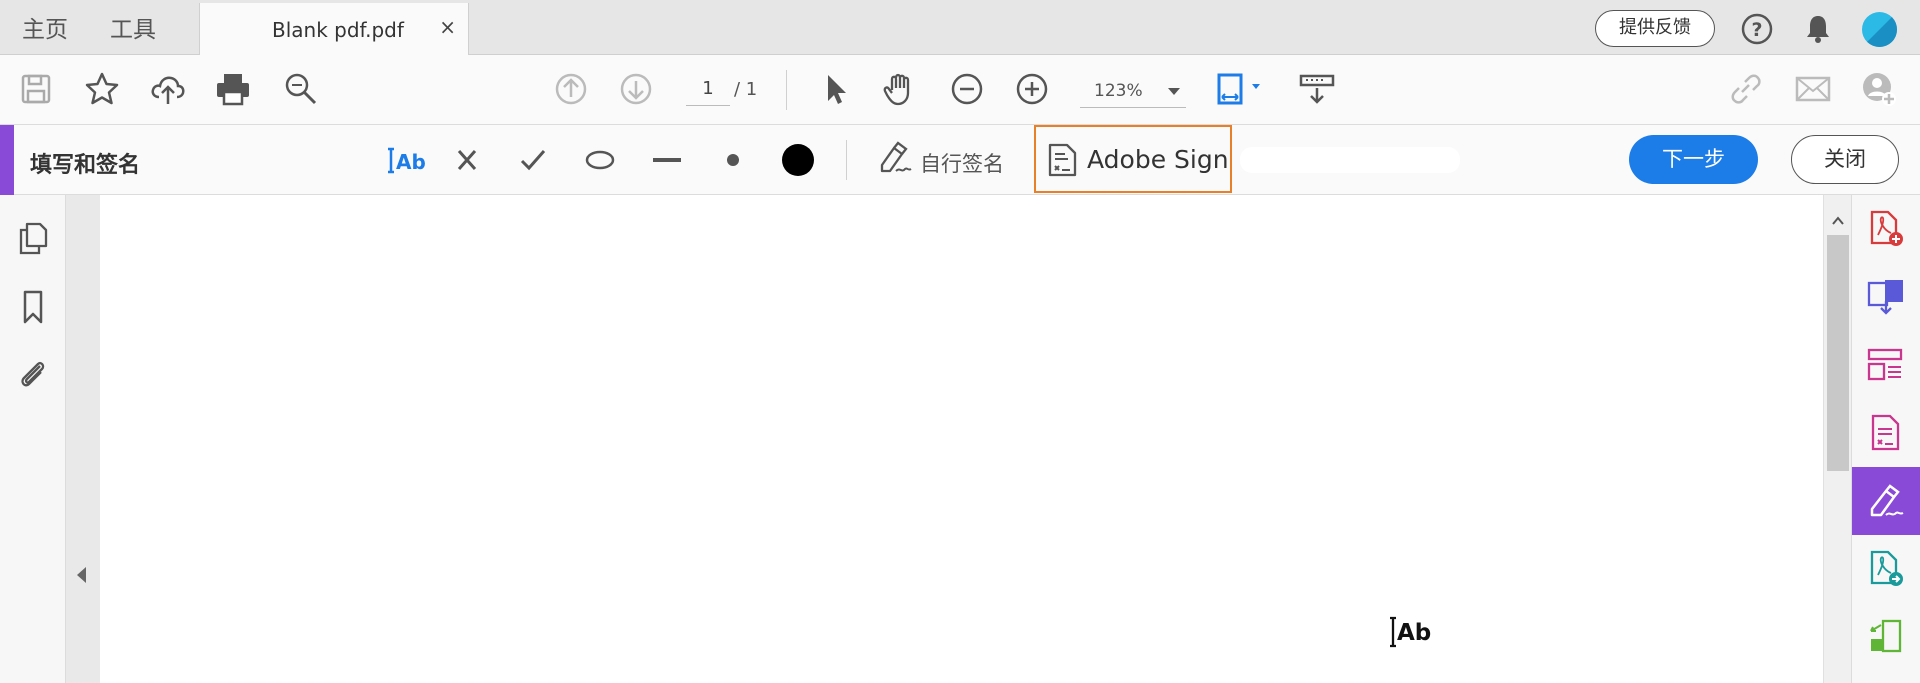 The image size is (1920, 683). Describe the element at coordinates (1655, 28) in the screenshot. I see `feedback-button: 提供反馈` at that location.